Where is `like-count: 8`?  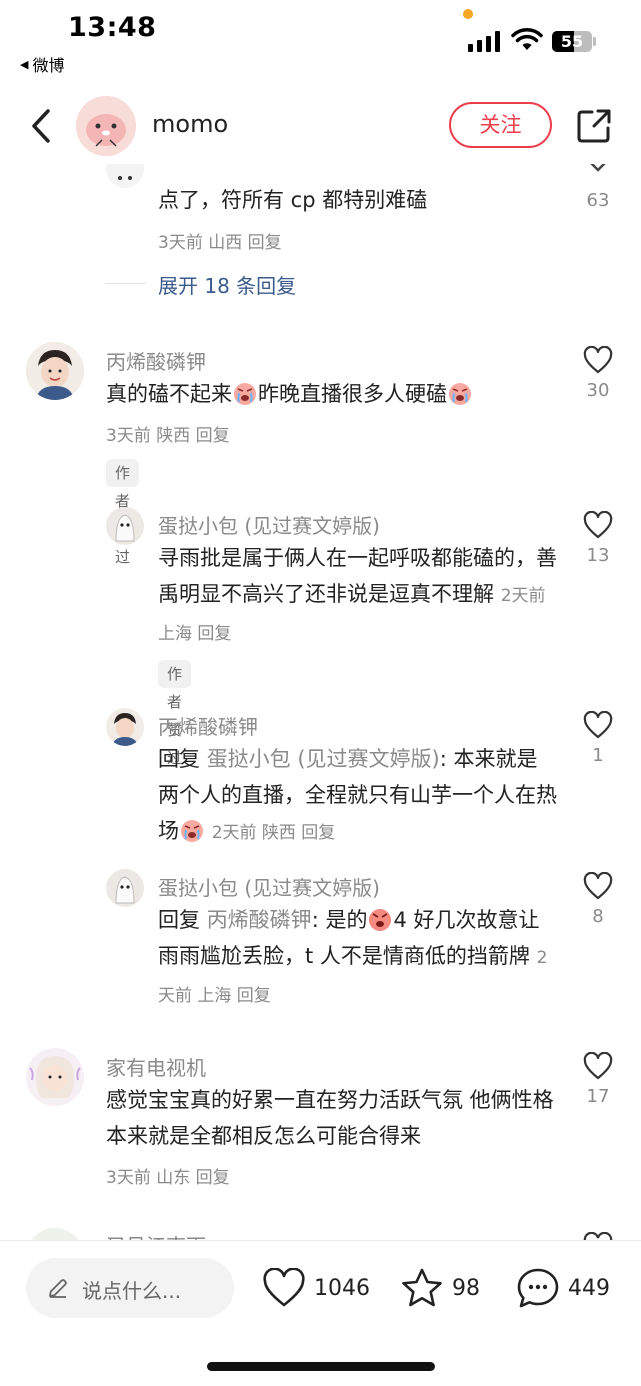 like-count: 8 is located at coordinates (598, 916).